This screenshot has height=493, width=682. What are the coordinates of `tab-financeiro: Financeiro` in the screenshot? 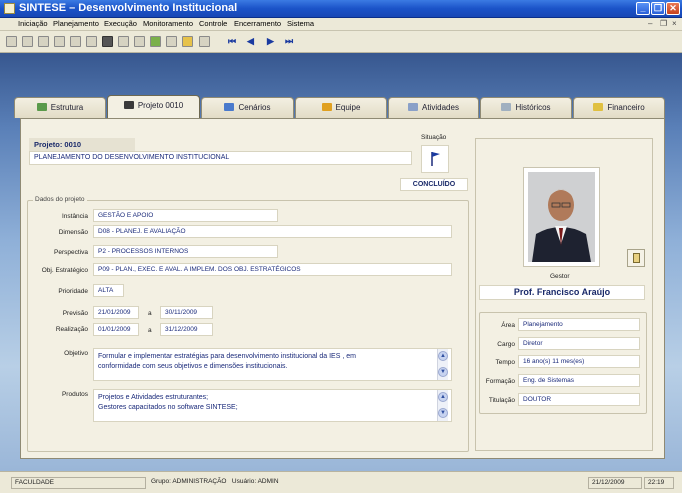 It's located at (619, 107).